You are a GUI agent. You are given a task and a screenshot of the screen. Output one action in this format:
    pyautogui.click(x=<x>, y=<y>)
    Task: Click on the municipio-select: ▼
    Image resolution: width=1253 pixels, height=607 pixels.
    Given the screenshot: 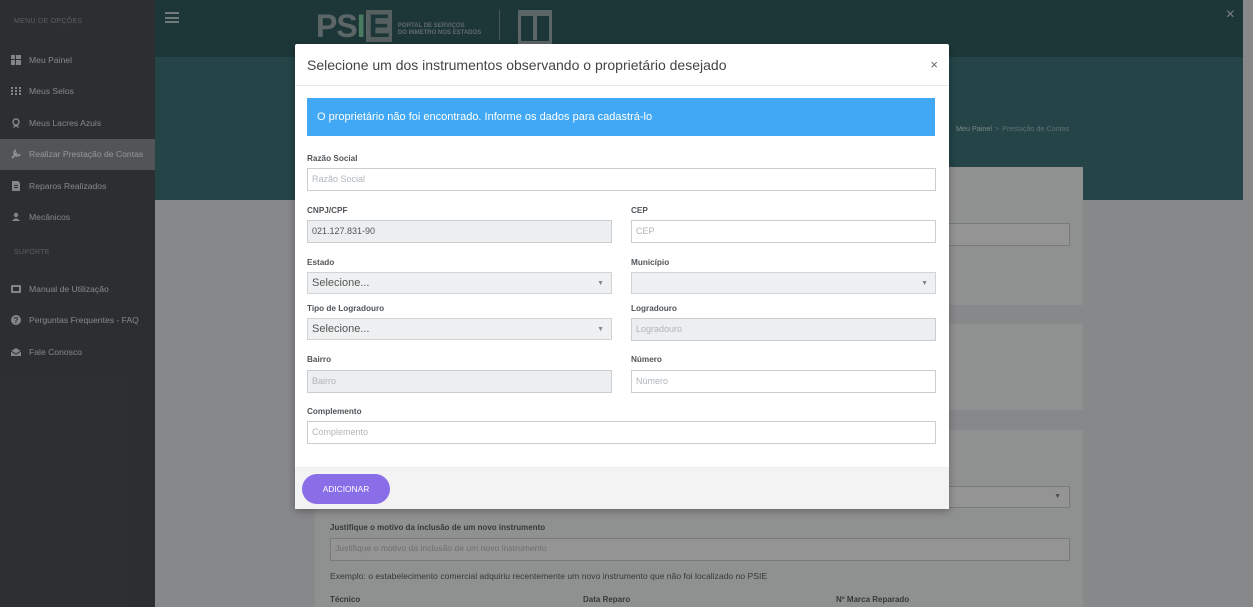 What is the action you would take?
    pyautogui.click(x=783, y=283)
    